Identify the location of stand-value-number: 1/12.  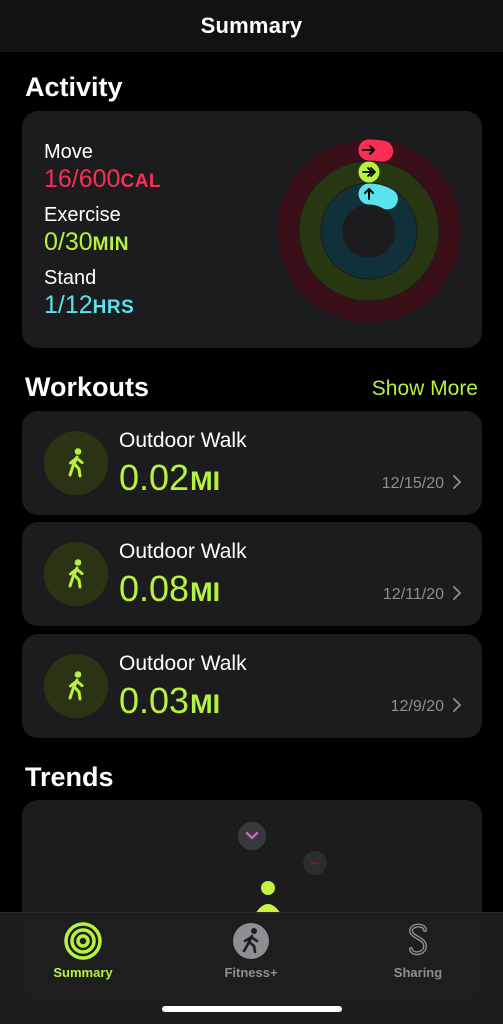
(68, 305).